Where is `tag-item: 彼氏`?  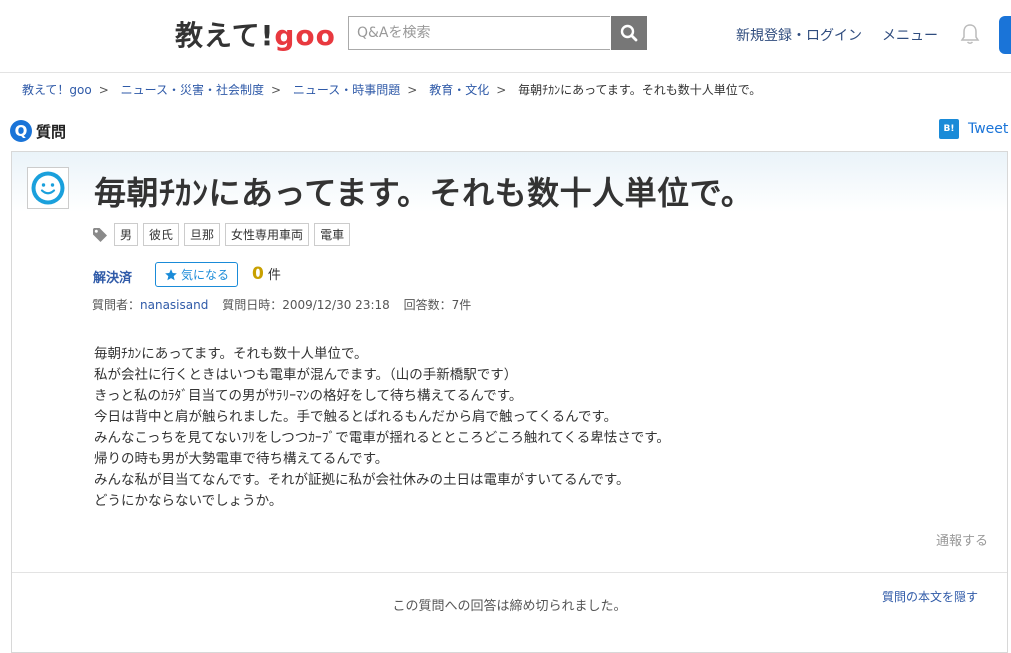
tag-item: 彼氏 is located at coordinates (161, 234).